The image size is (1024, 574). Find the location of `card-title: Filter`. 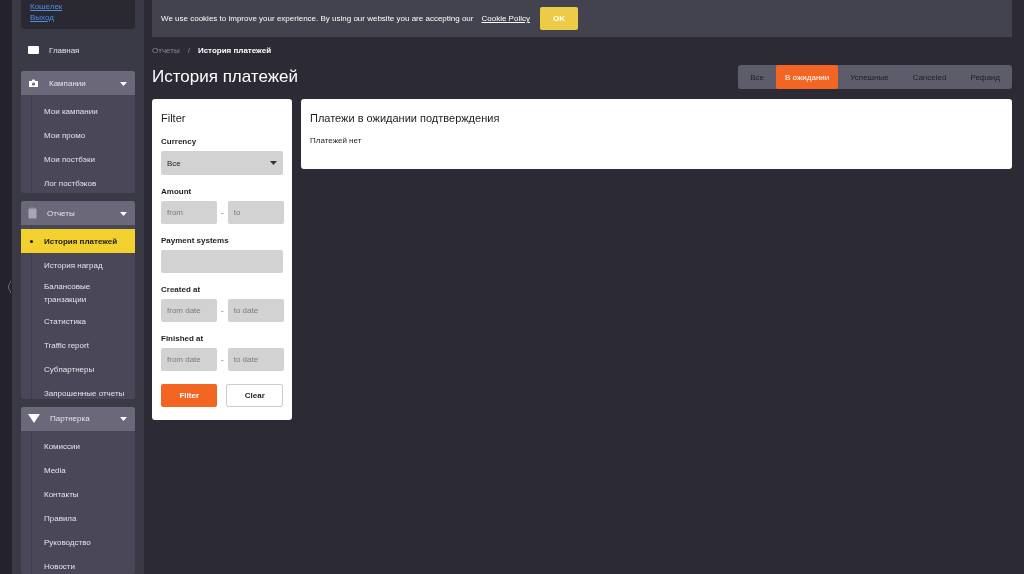

card-title: Filter is located at coordinates (174, 118).